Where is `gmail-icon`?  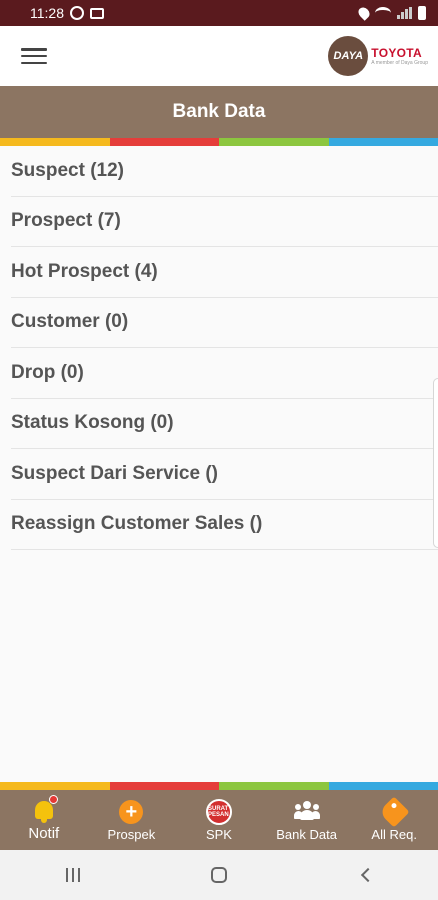
gmail-icon is located at coordinates (97, 13).